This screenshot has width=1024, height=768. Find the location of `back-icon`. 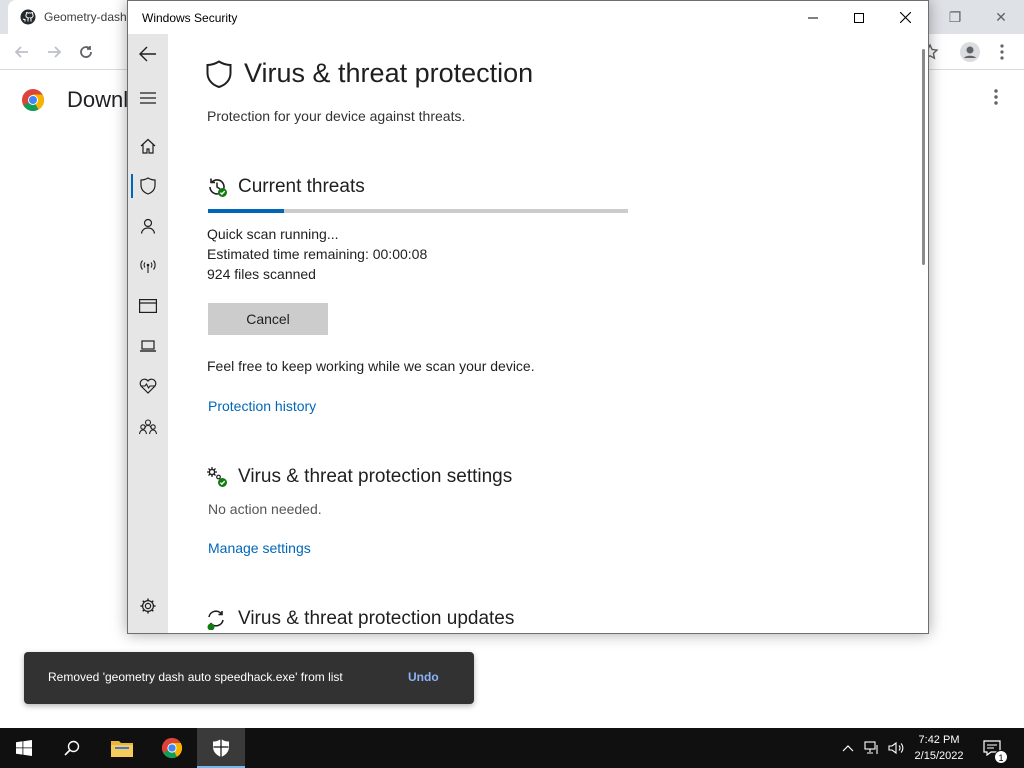

back-icon is located at coordinates (22, 52).